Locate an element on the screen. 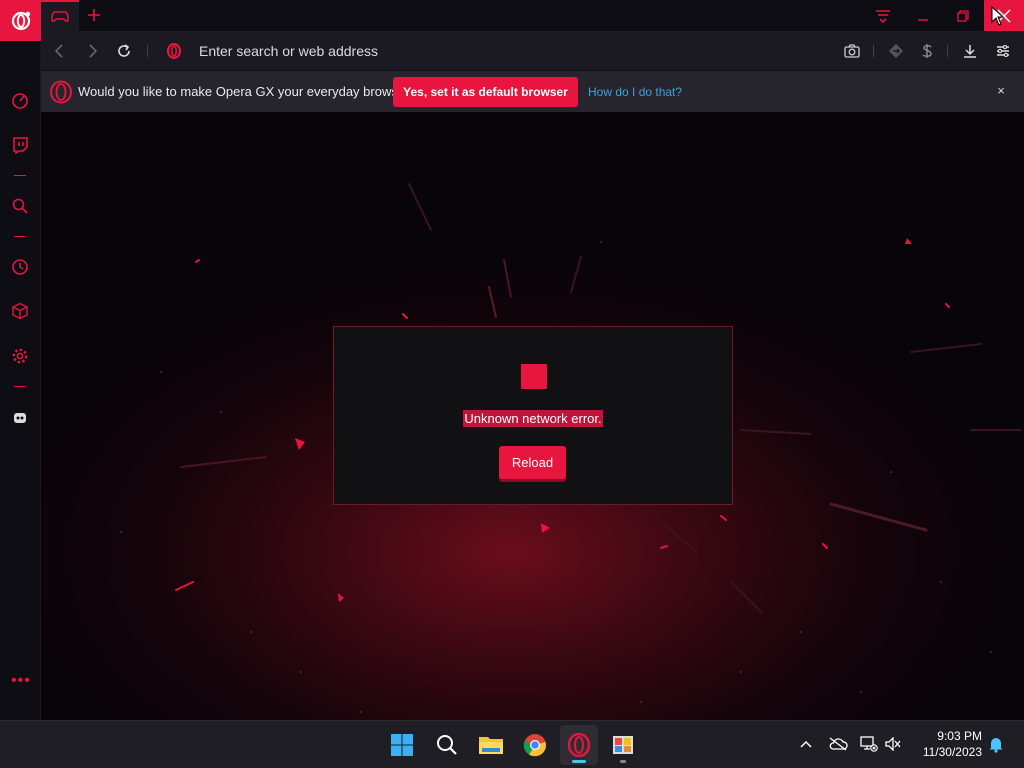 This screenshot has height=768, width=1024. camera-icon is located at coordinates (852, 51).